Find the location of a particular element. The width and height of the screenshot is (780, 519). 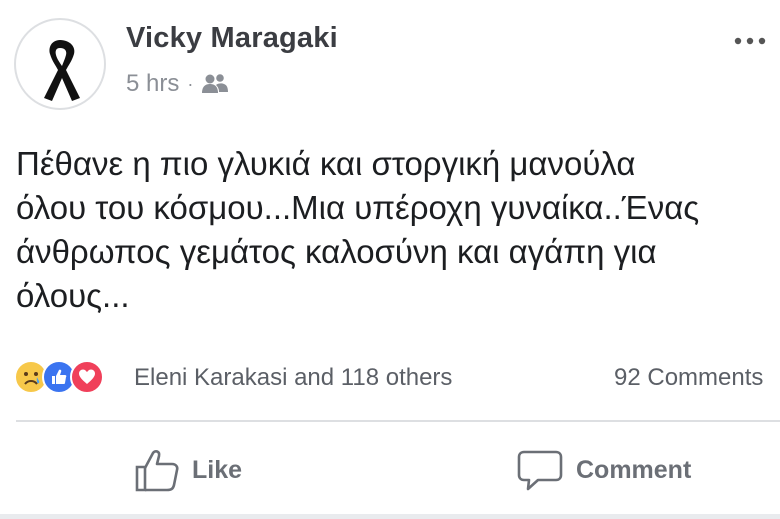

black-mourning-ribbon-icon is located at coordinates (62, 70).